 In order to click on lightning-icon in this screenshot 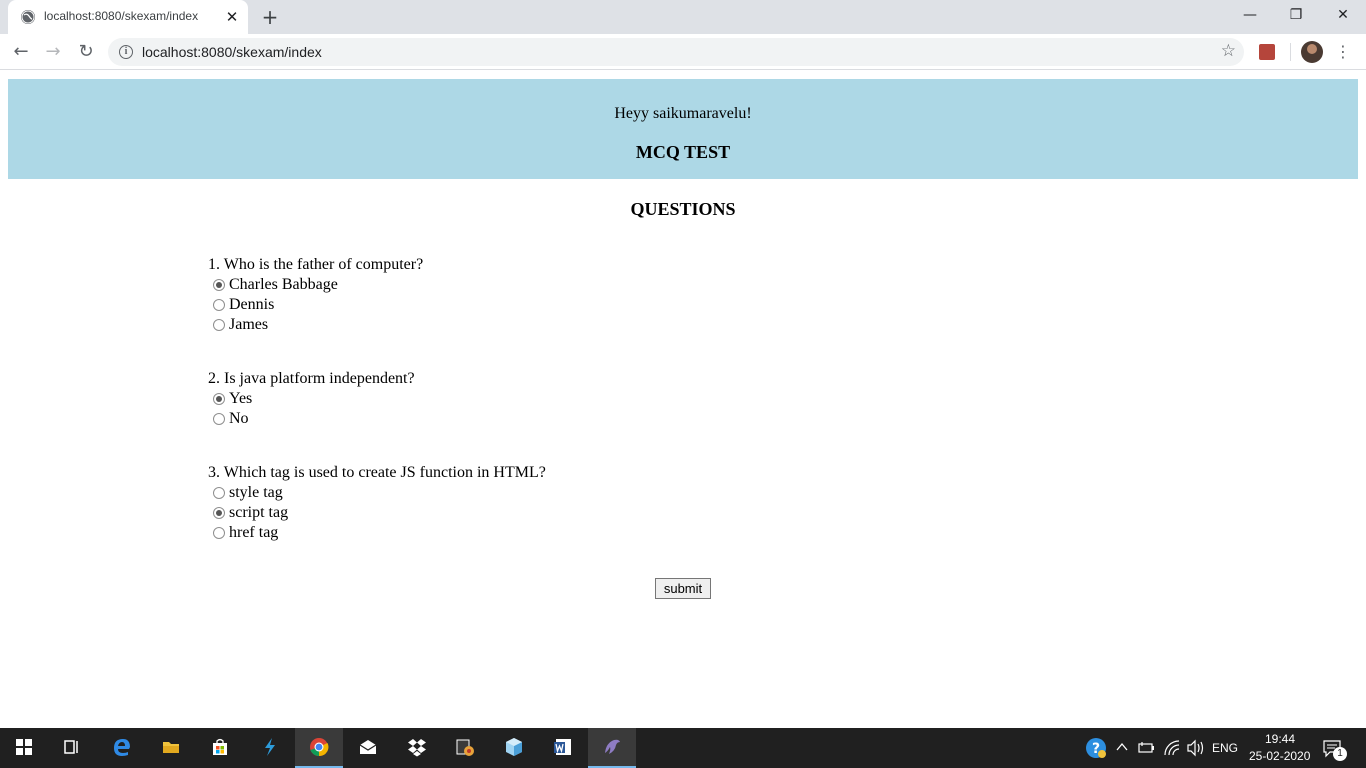, I will do `click(270, 747)`.